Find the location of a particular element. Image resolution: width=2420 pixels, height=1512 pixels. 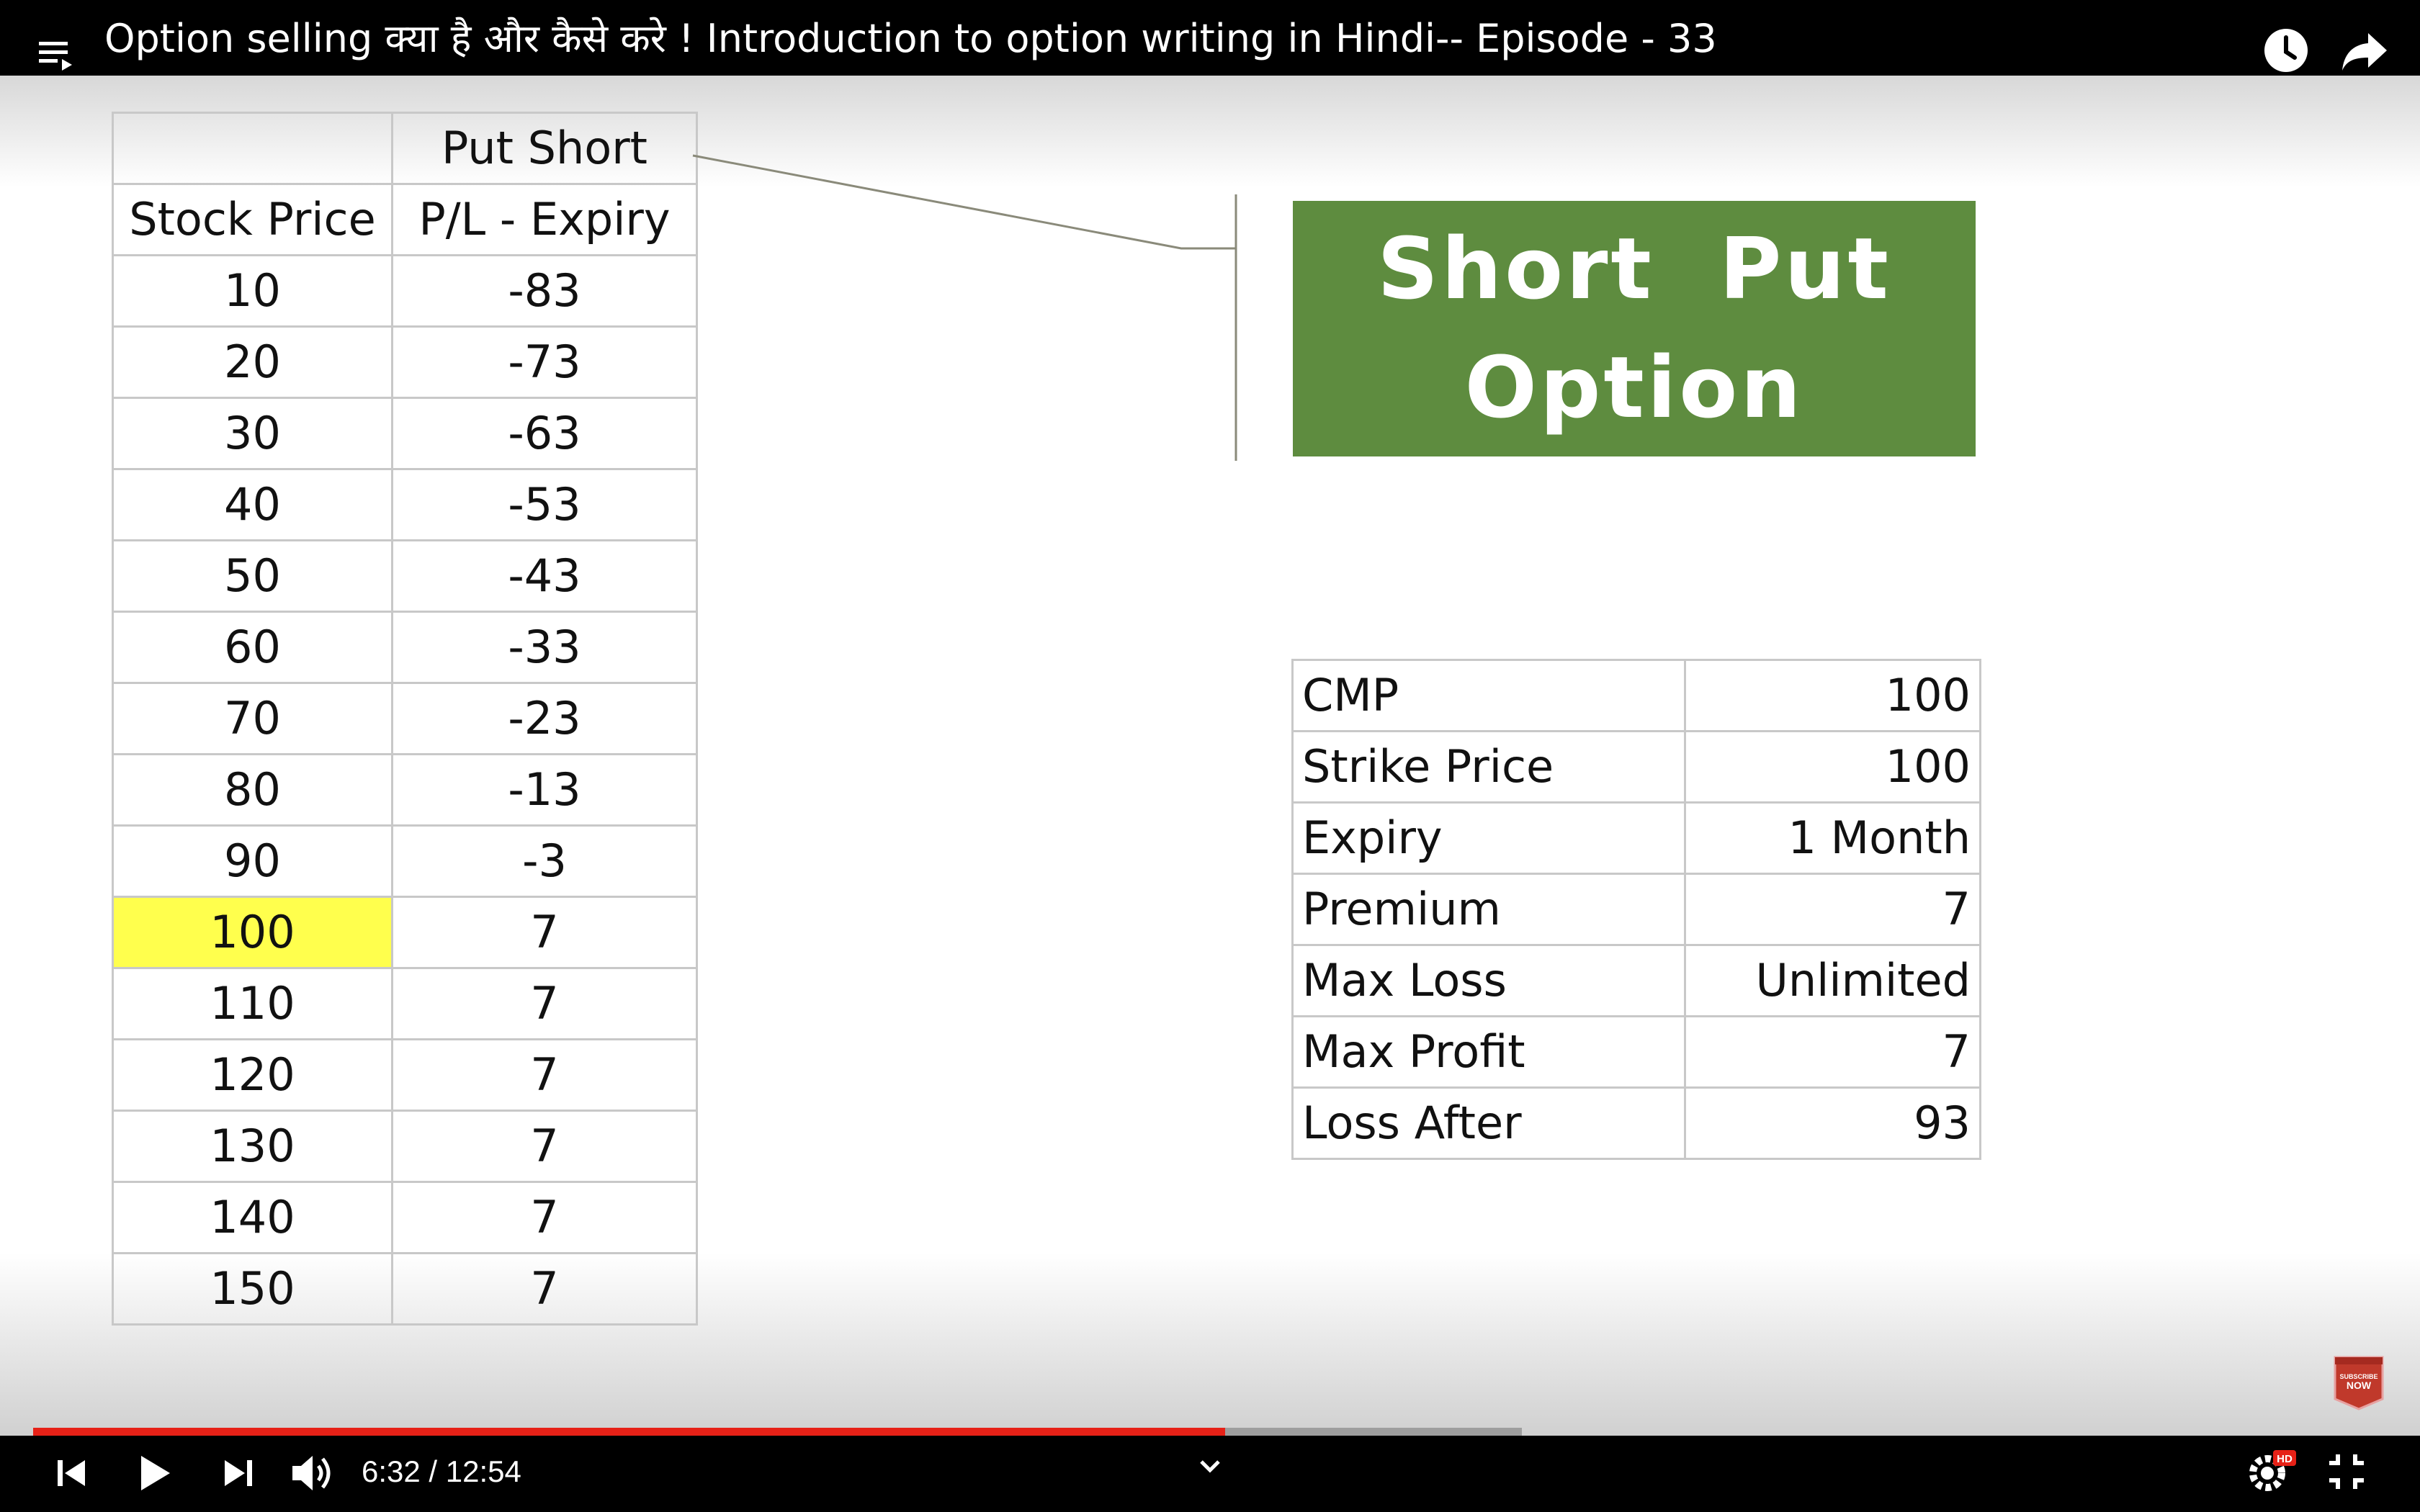

playlist-icon is located at coordinates (57, 55).